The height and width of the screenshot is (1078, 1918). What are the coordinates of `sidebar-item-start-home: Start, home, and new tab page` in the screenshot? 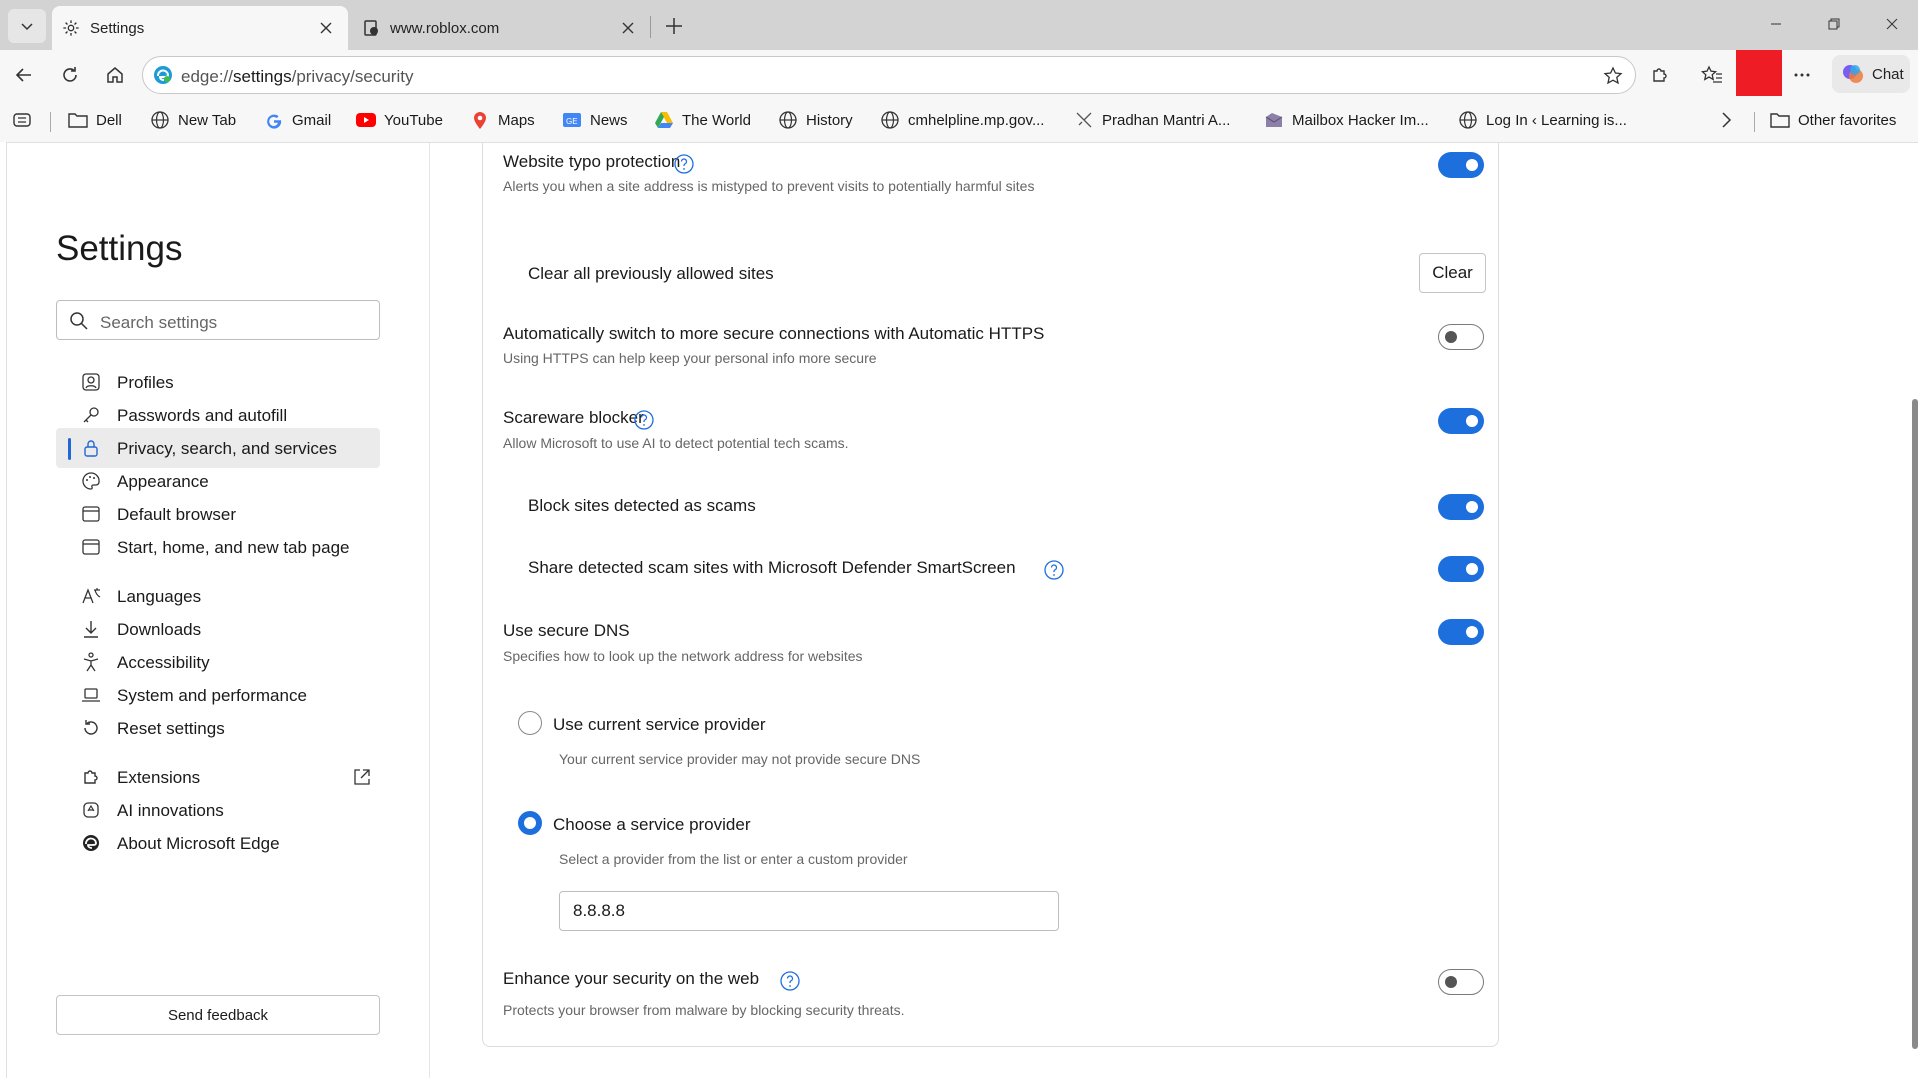 It's located at (218, 547).